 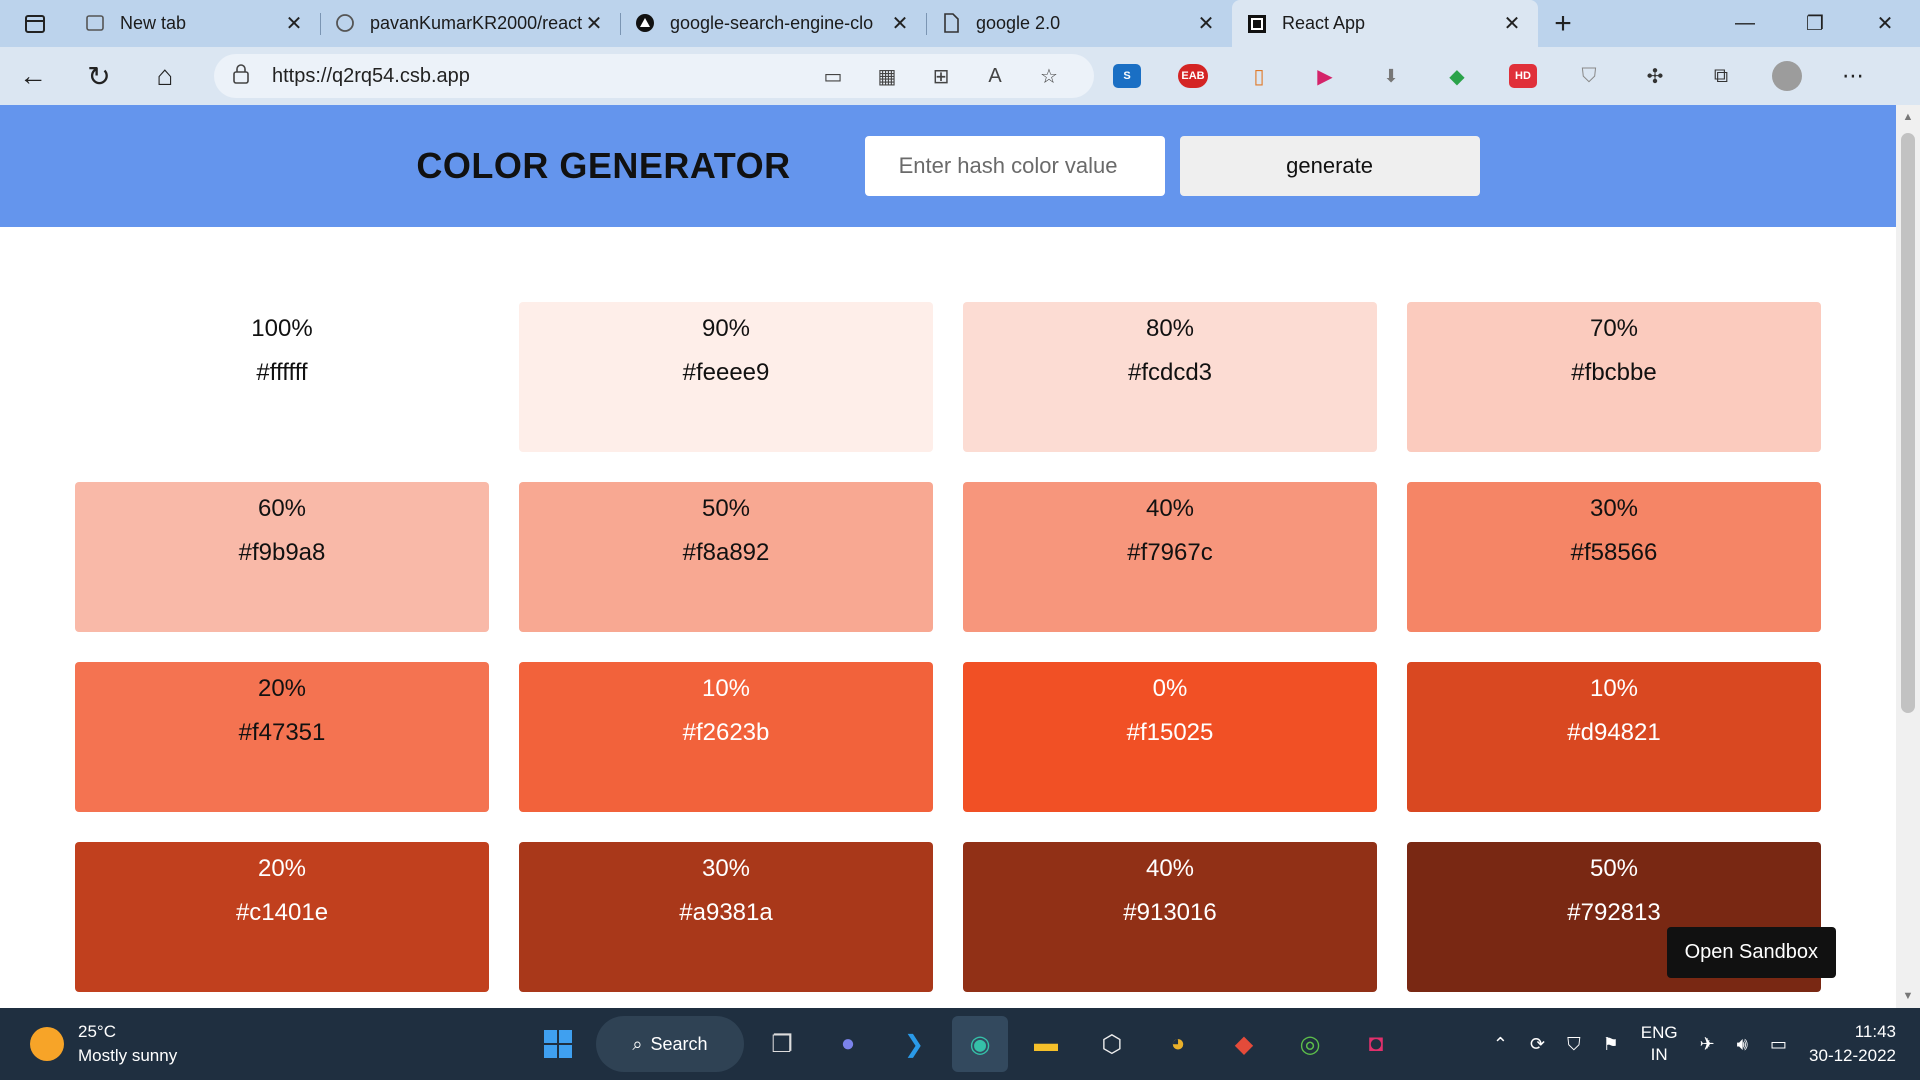 I want to click on new-tab-button: +, so click(x=1563, y=23).